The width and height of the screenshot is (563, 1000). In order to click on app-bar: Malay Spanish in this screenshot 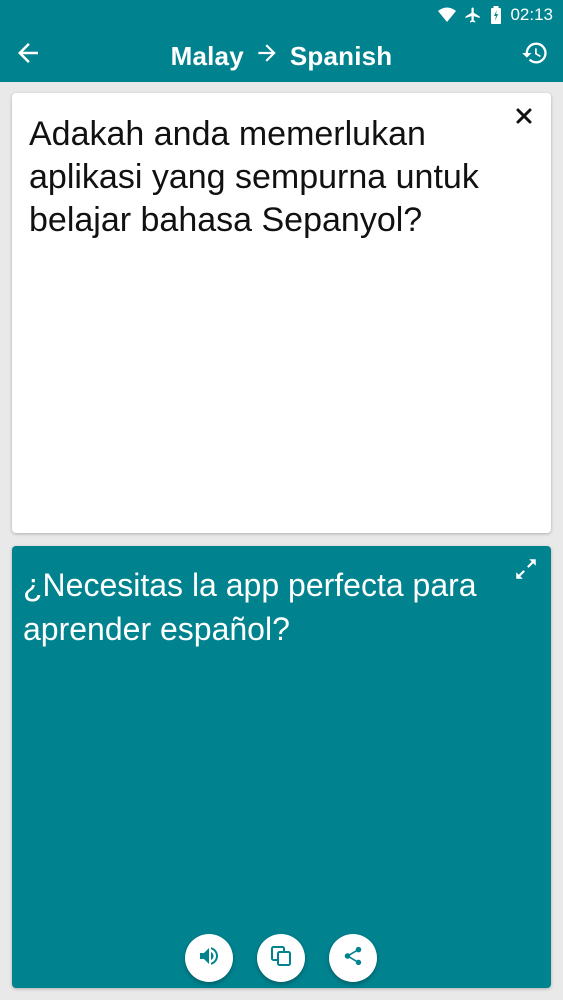, I will do `click(281, 56)`.